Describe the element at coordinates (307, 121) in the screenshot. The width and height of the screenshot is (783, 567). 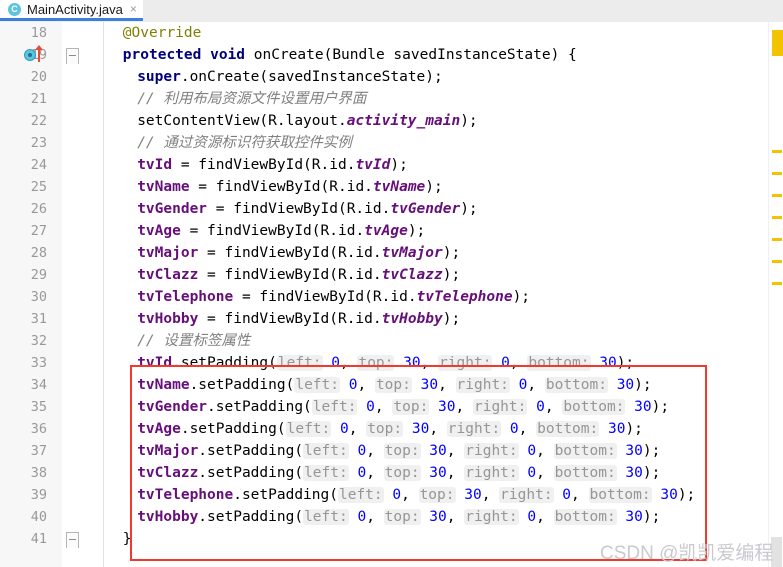
I see `line-content: setContentView(R.layout.activity_main);` at that location.